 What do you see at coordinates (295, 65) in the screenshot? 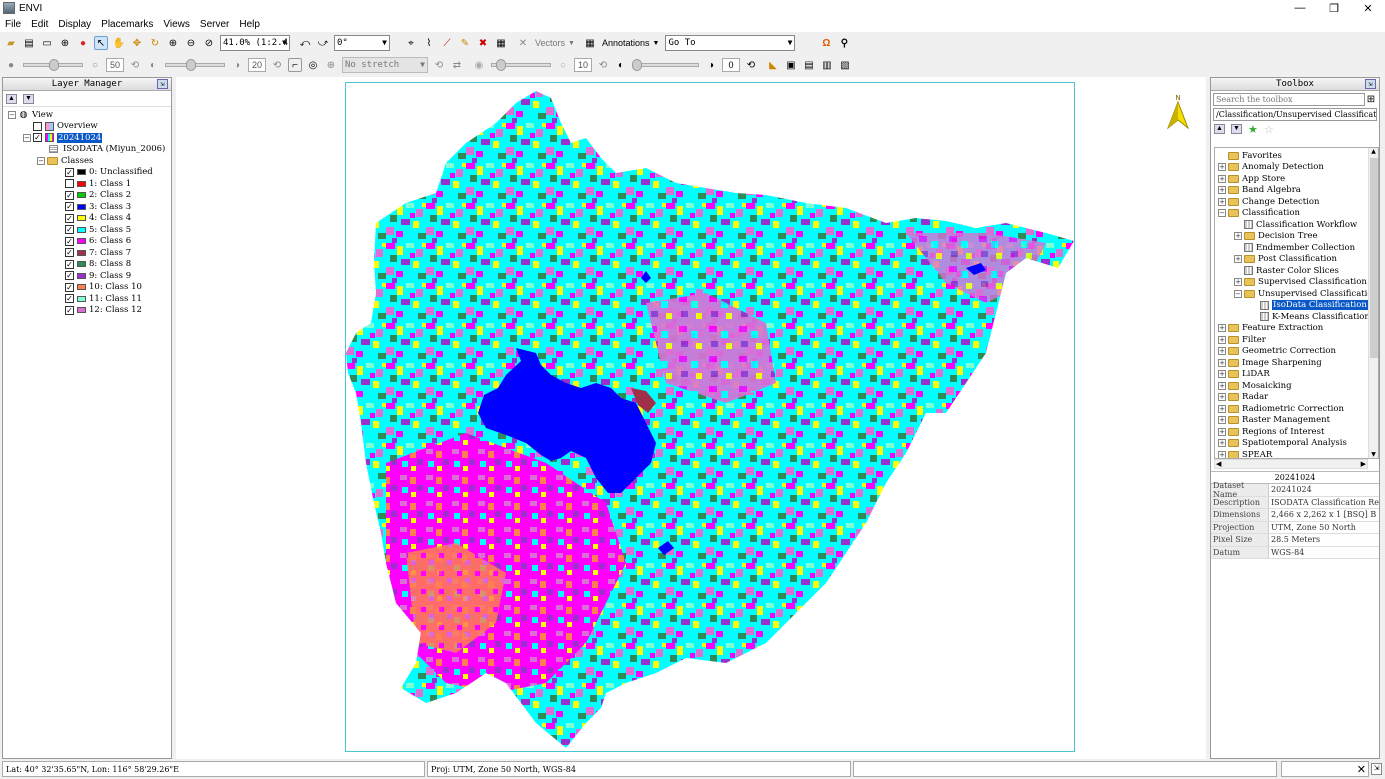
I see `stretch-type-icon: ⌐` at bounding box center [295, 65].